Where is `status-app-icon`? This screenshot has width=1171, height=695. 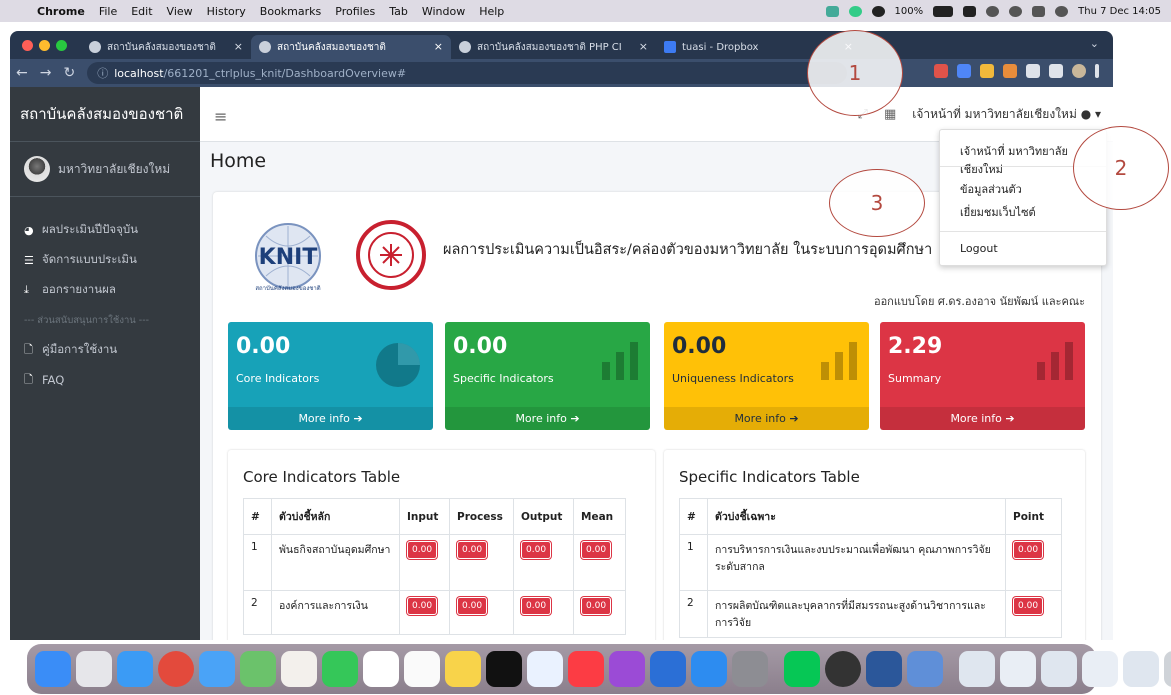
status-app-icon is located at coordinates (832, 11).